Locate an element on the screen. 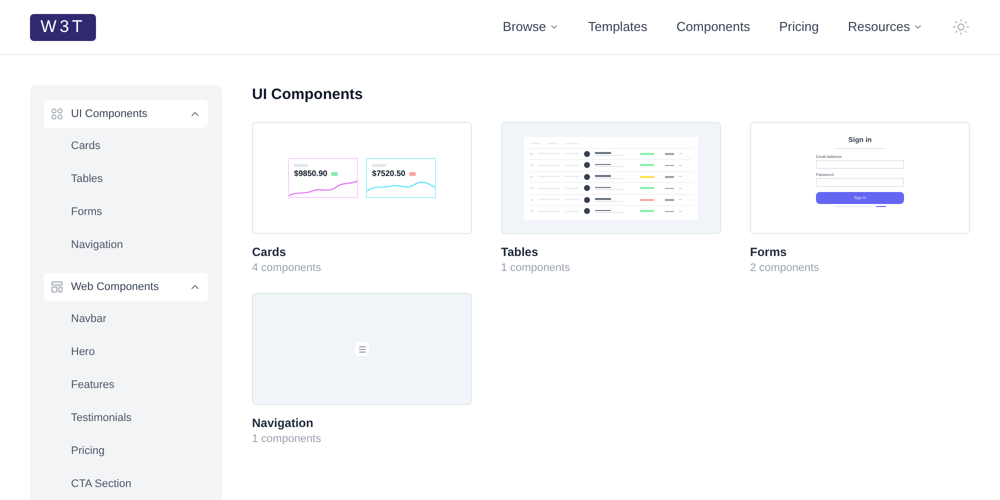 Image resolution: width=1000 pixels, height=500 pixels. nav-link: Components is located at coordinates (713, 27).